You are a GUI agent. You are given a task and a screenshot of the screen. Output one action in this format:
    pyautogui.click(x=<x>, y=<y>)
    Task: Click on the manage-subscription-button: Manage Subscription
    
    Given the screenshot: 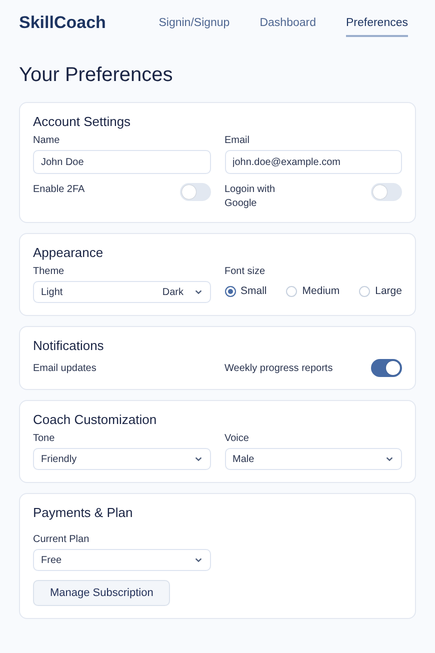 What is the action you would take?
    pyautogui.click(x=101, y=593)
    